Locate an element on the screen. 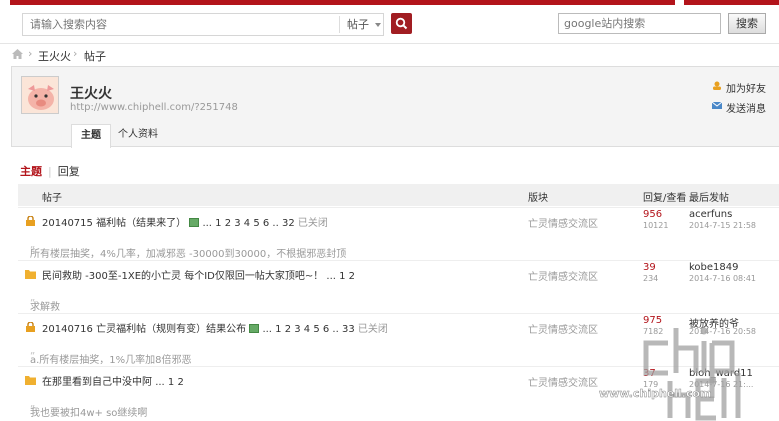 This screenshot has height=421, width=779. last-post-time: 2014-7-16 08:41 is located at coordinates (722, 278).